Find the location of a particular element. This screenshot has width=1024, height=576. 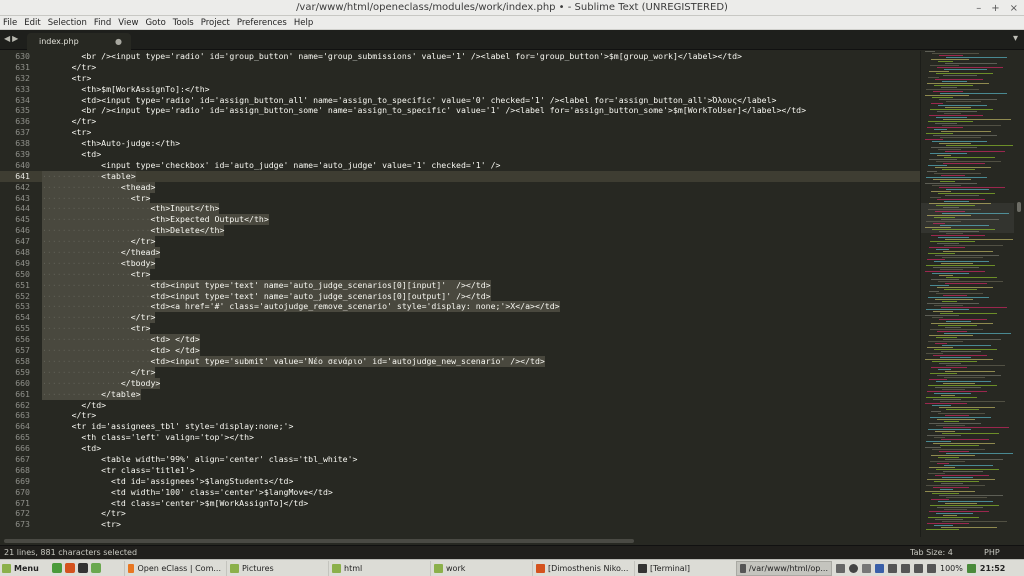

vertical-scroll-thumb is located at coordinates (1019, 207).